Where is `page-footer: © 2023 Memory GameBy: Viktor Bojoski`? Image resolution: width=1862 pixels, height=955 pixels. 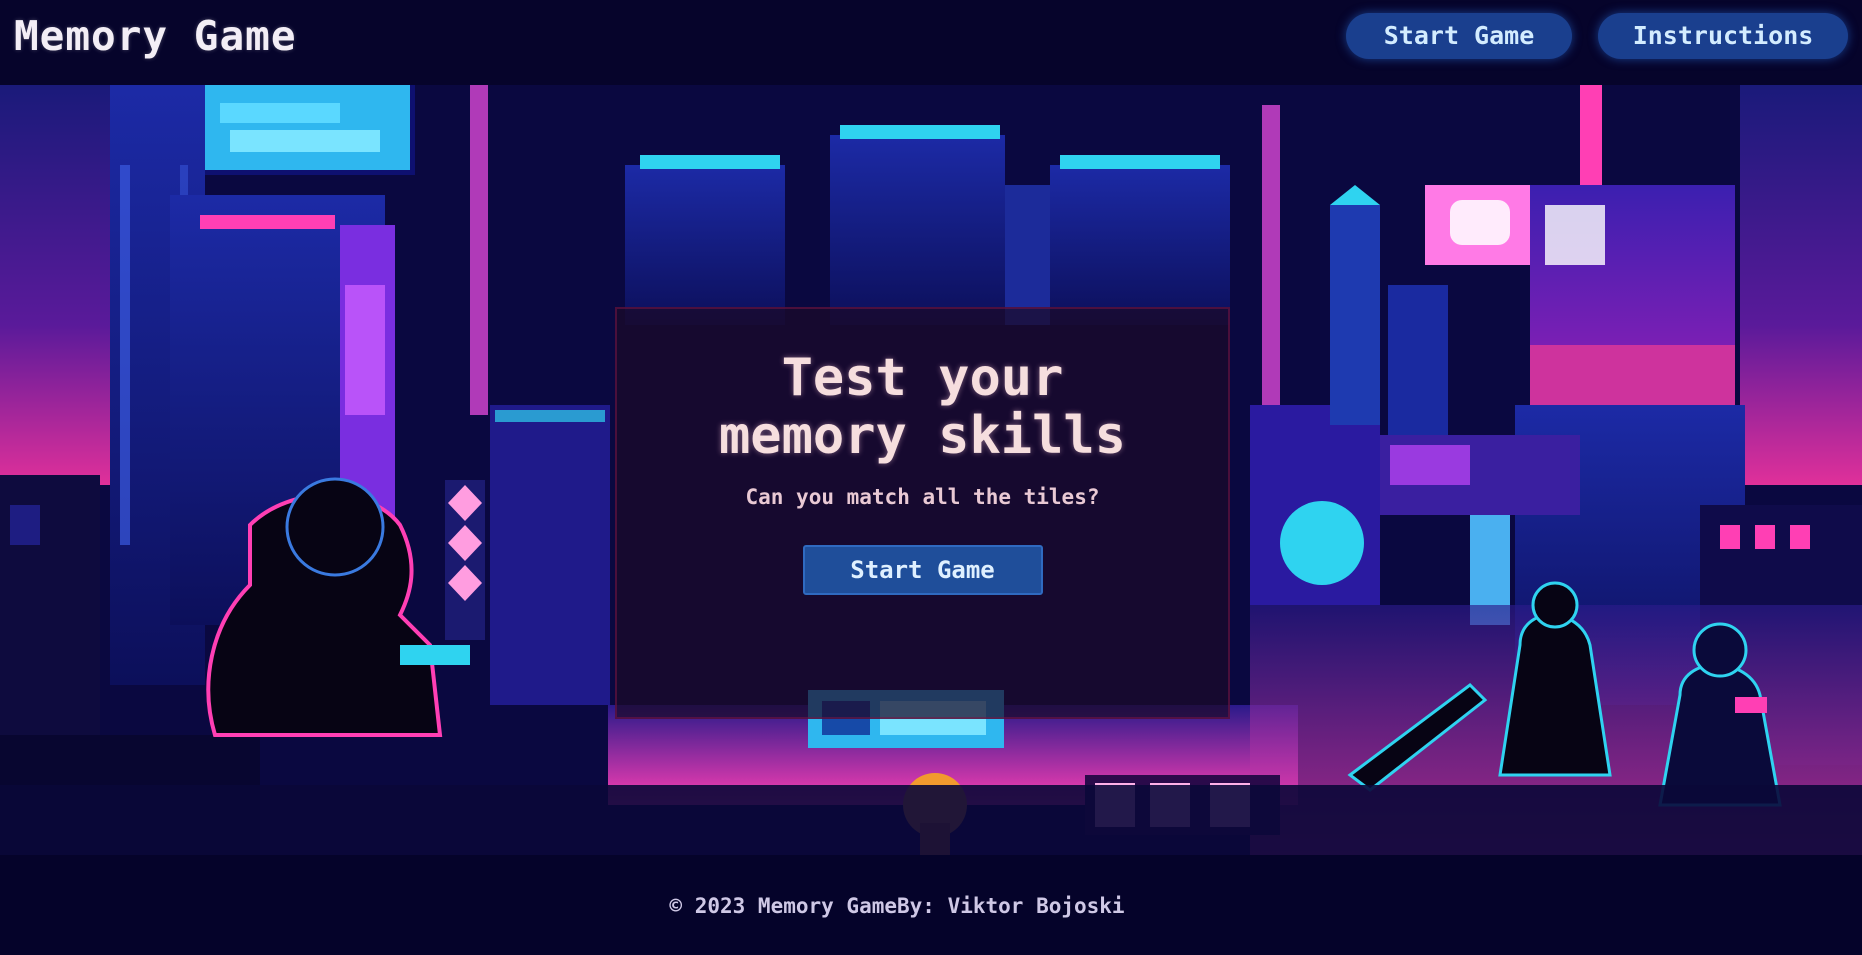 page-footer: © 2023 Memory GameBy: Viktor Bojoski is located at coordinates (931, 905).